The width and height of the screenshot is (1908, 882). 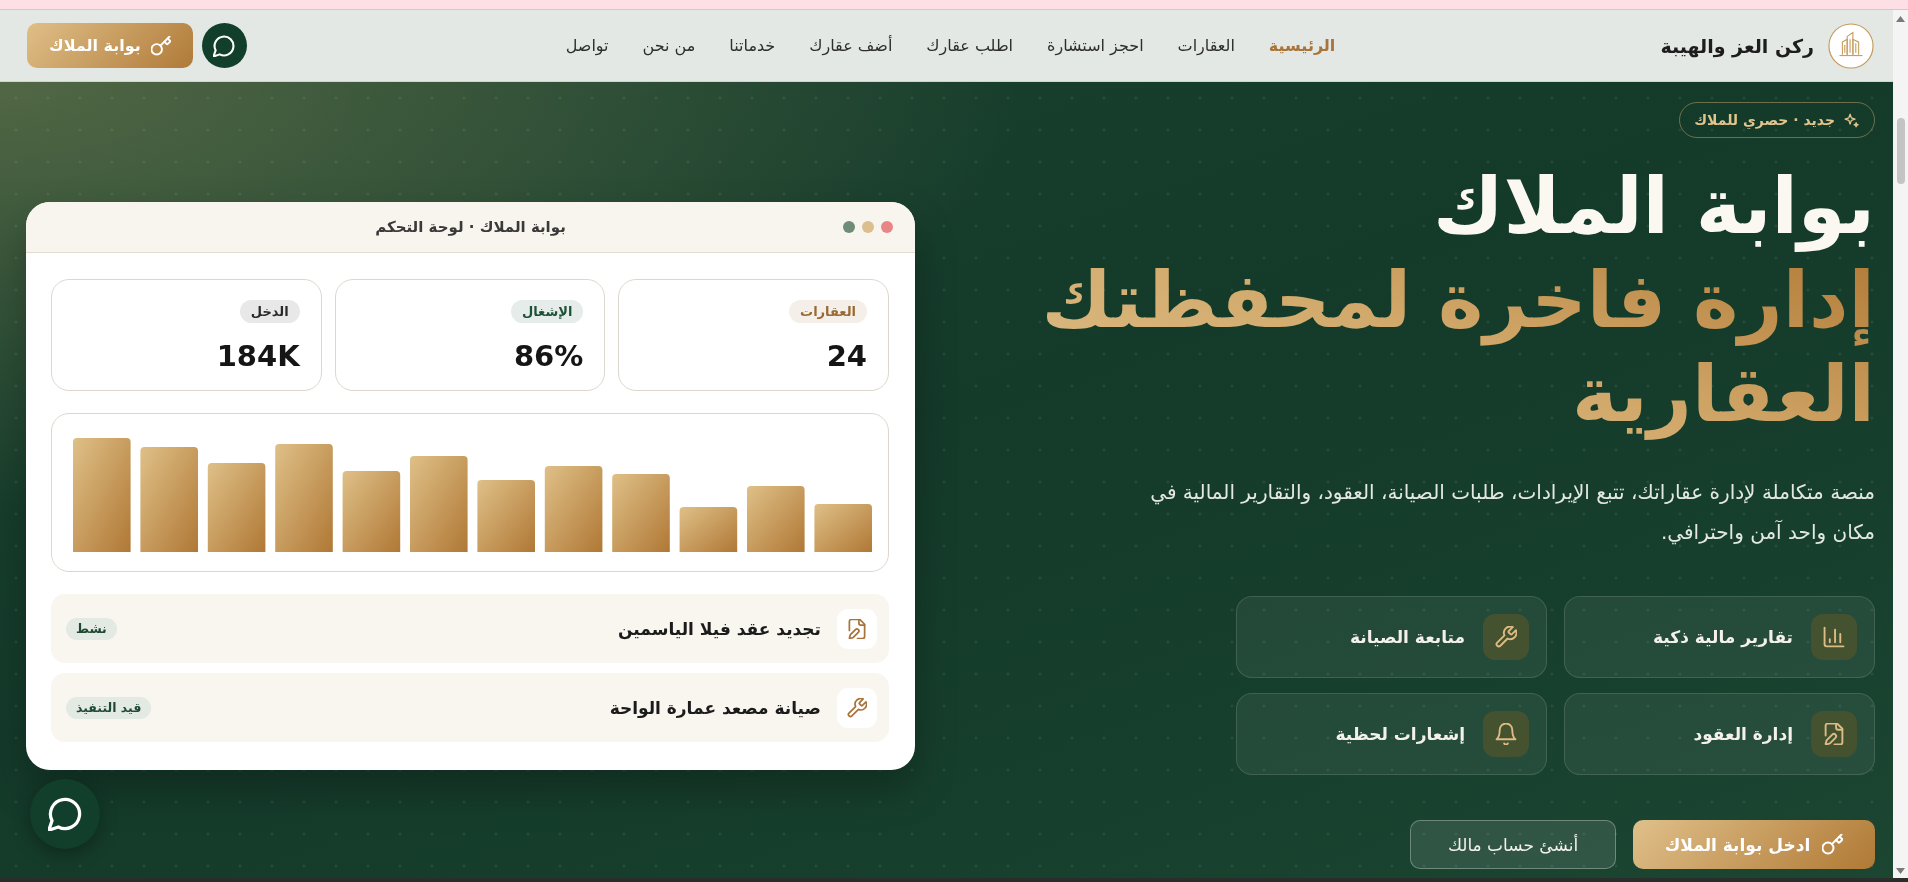 What do you see at coordinates (970, 45) in the screenshot?
I see `nav-link: اطلب عقارك` at bounding box center [970, 45].